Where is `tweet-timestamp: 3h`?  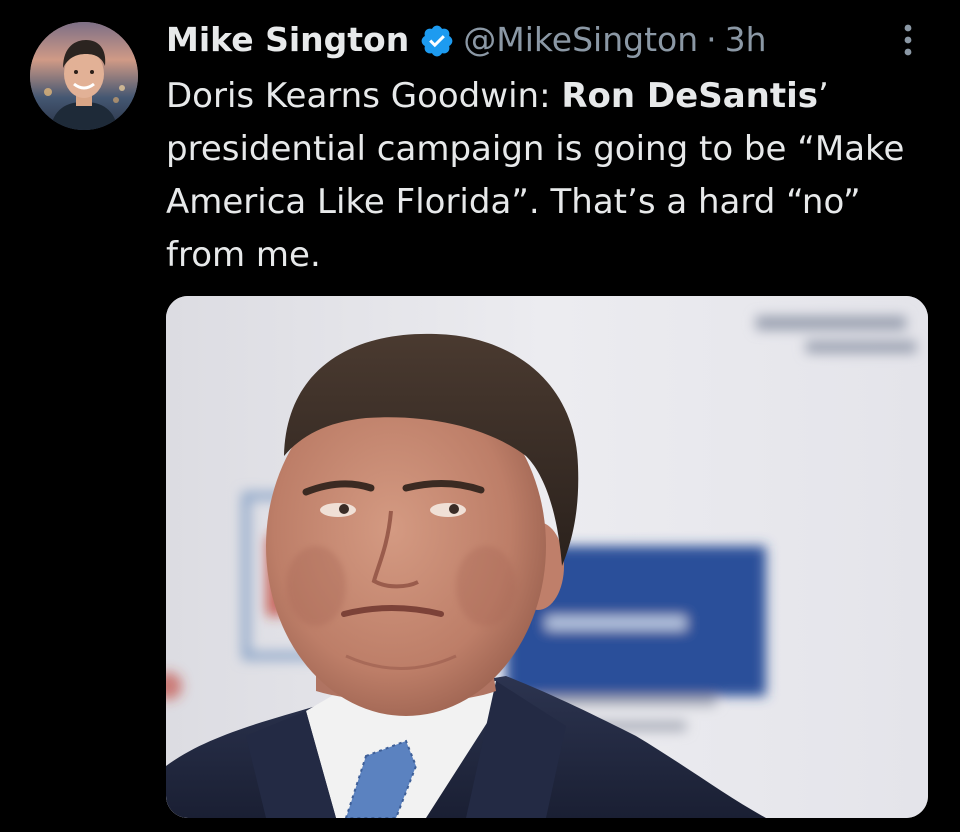
tweet-timestamp: 3h is located at coordinates (746, 40).